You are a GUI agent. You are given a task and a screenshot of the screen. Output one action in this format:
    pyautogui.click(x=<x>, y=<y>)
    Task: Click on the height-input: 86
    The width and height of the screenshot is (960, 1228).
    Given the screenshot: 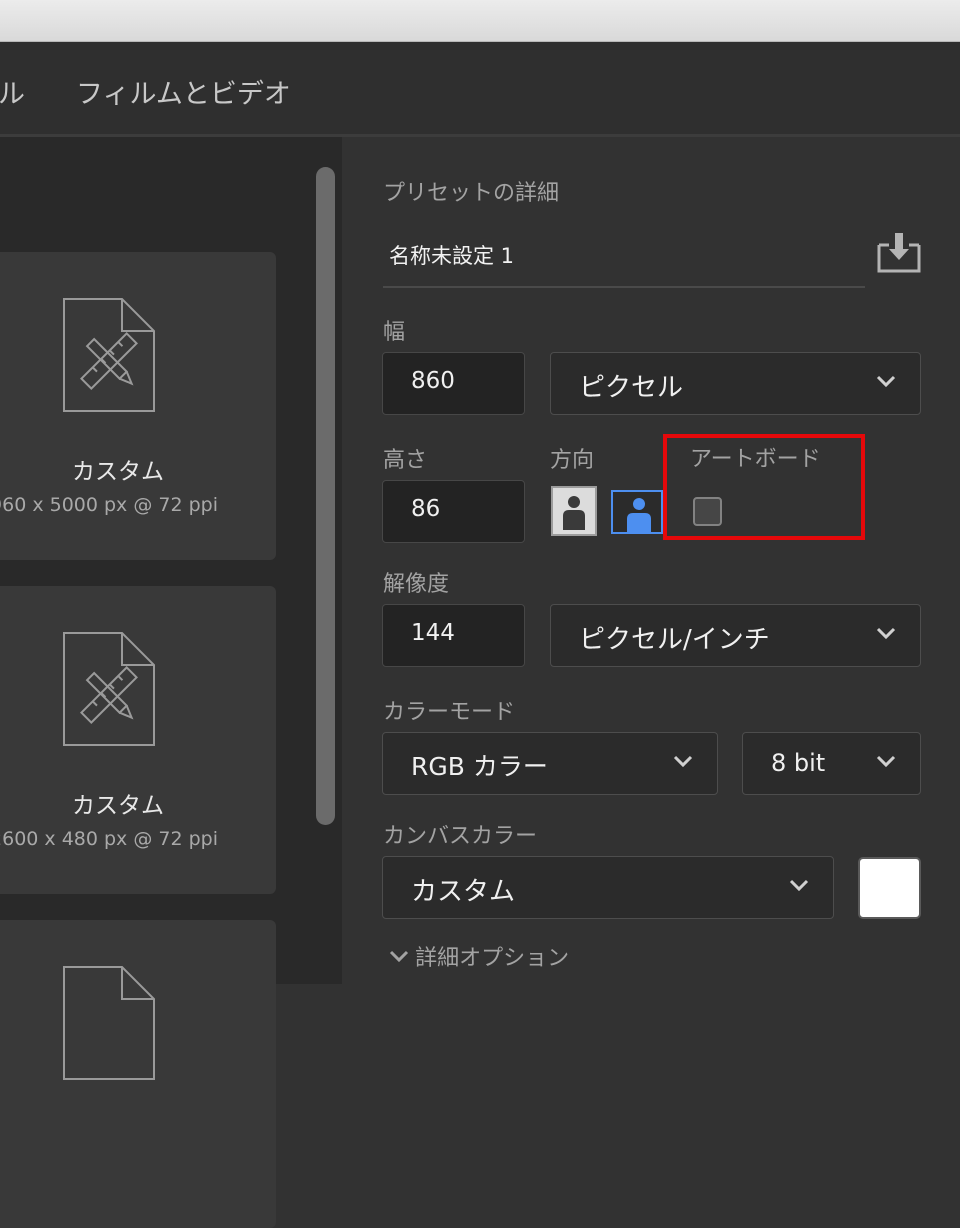 What is the action you would take?
    pyautogui.click(x=453, y=511)
    